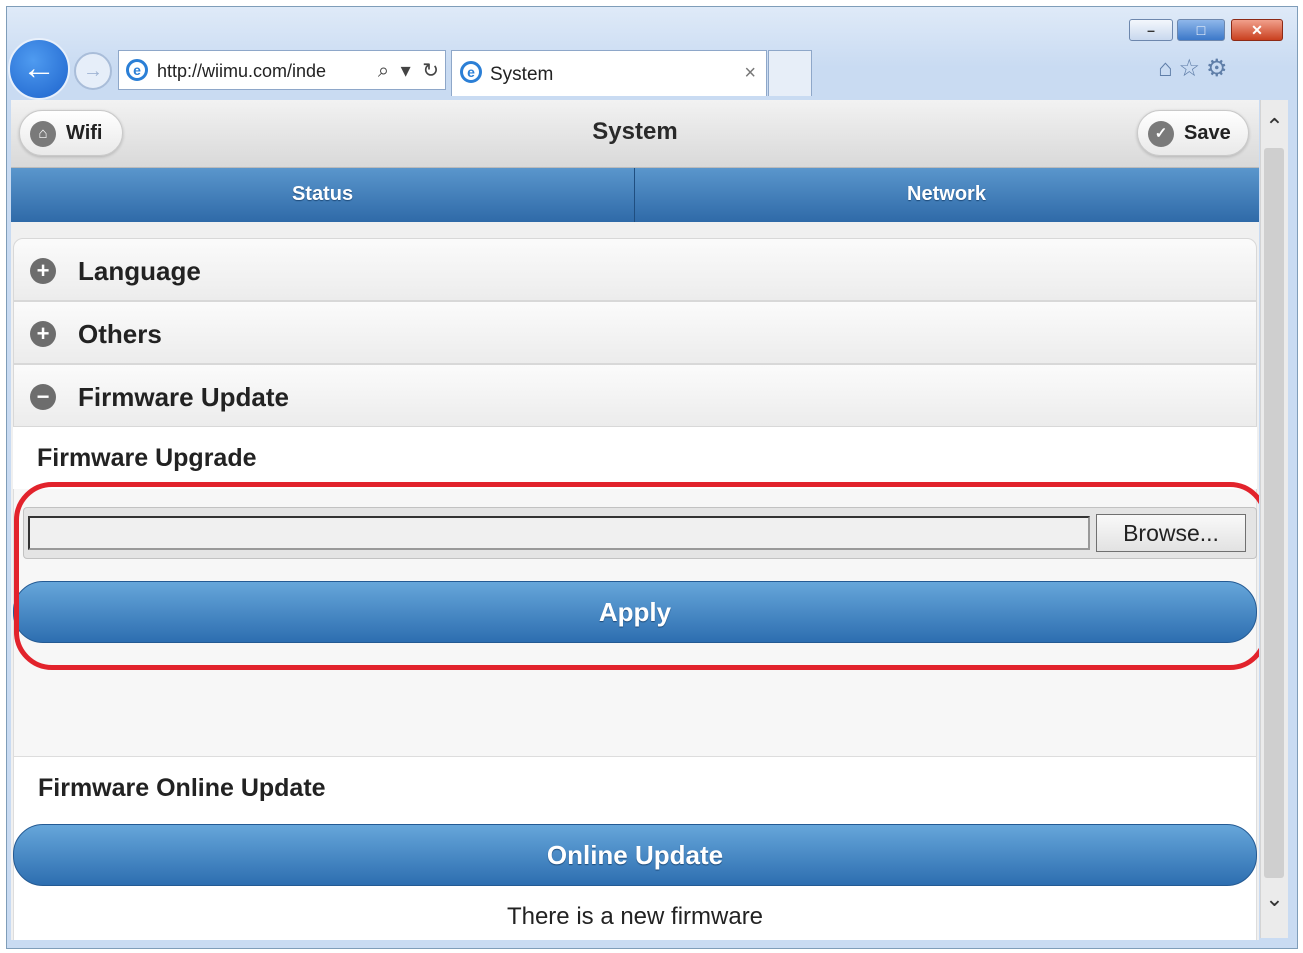 The image size is (1303, 953). I want to click on minus-icon: −, so click(43, 397).